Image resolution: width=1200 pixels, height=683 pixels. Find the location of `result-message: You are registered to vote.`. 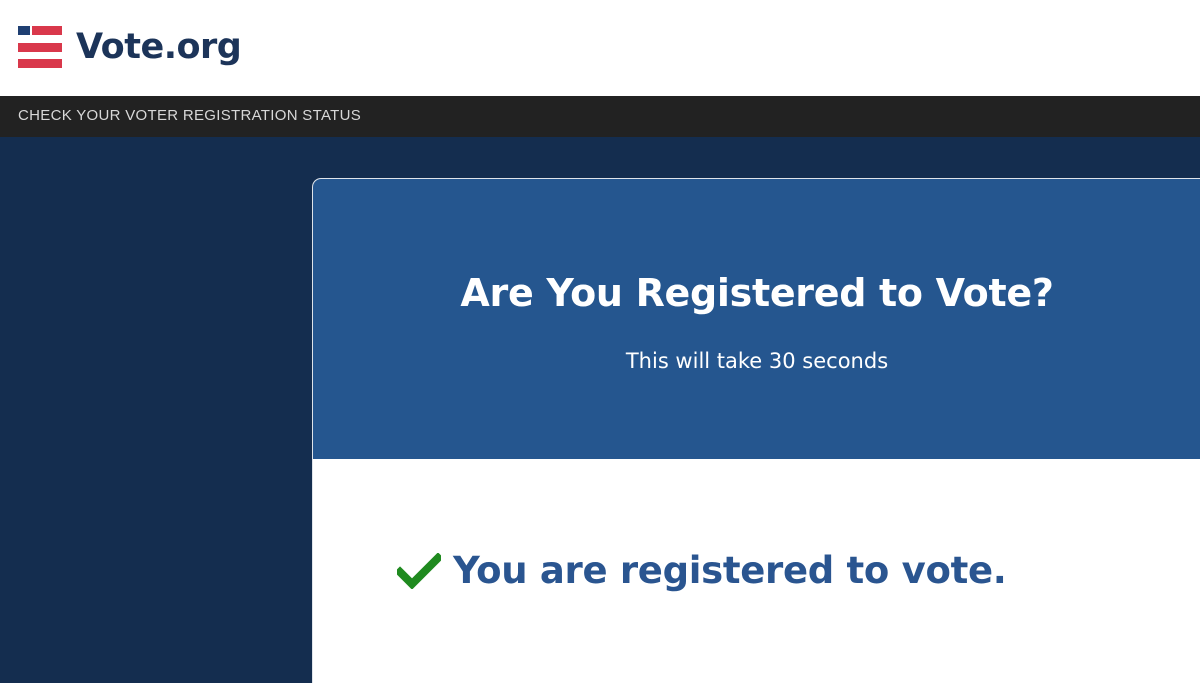

result-message: You are registered to vote. is located at coordinates (730, 570).